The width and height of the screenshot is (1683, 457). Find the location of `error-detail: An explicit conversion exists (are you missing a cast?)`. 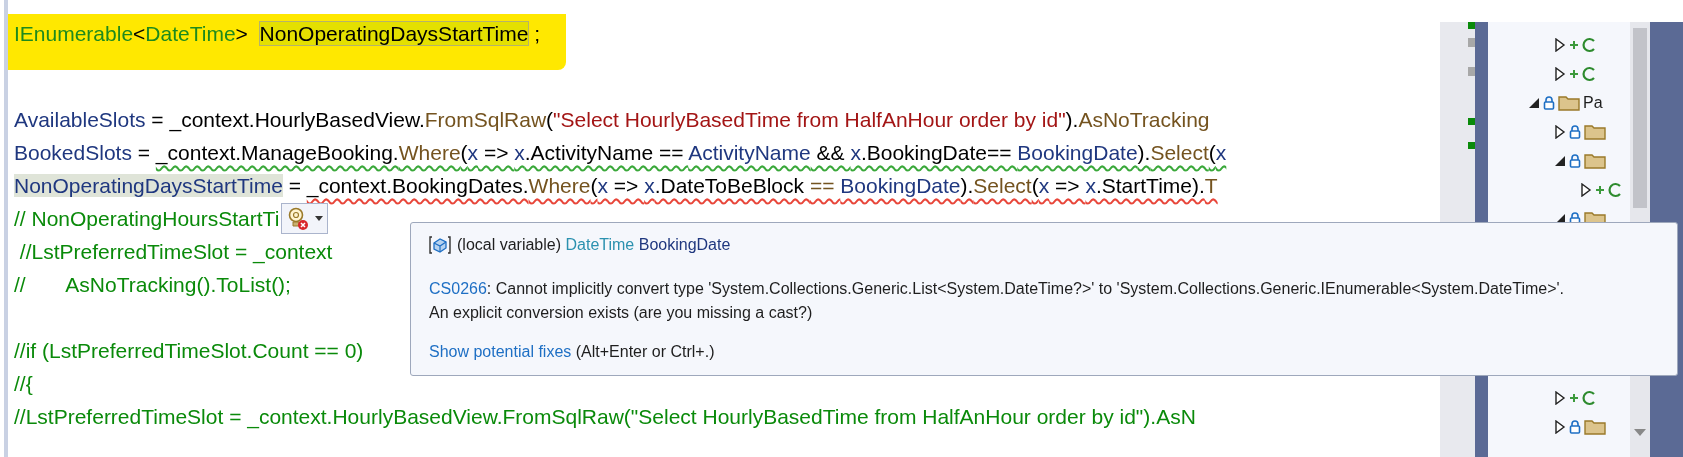

error-detail: An explicit conversion exists (are you missing a cast?) is located at coordinates (621, 313).